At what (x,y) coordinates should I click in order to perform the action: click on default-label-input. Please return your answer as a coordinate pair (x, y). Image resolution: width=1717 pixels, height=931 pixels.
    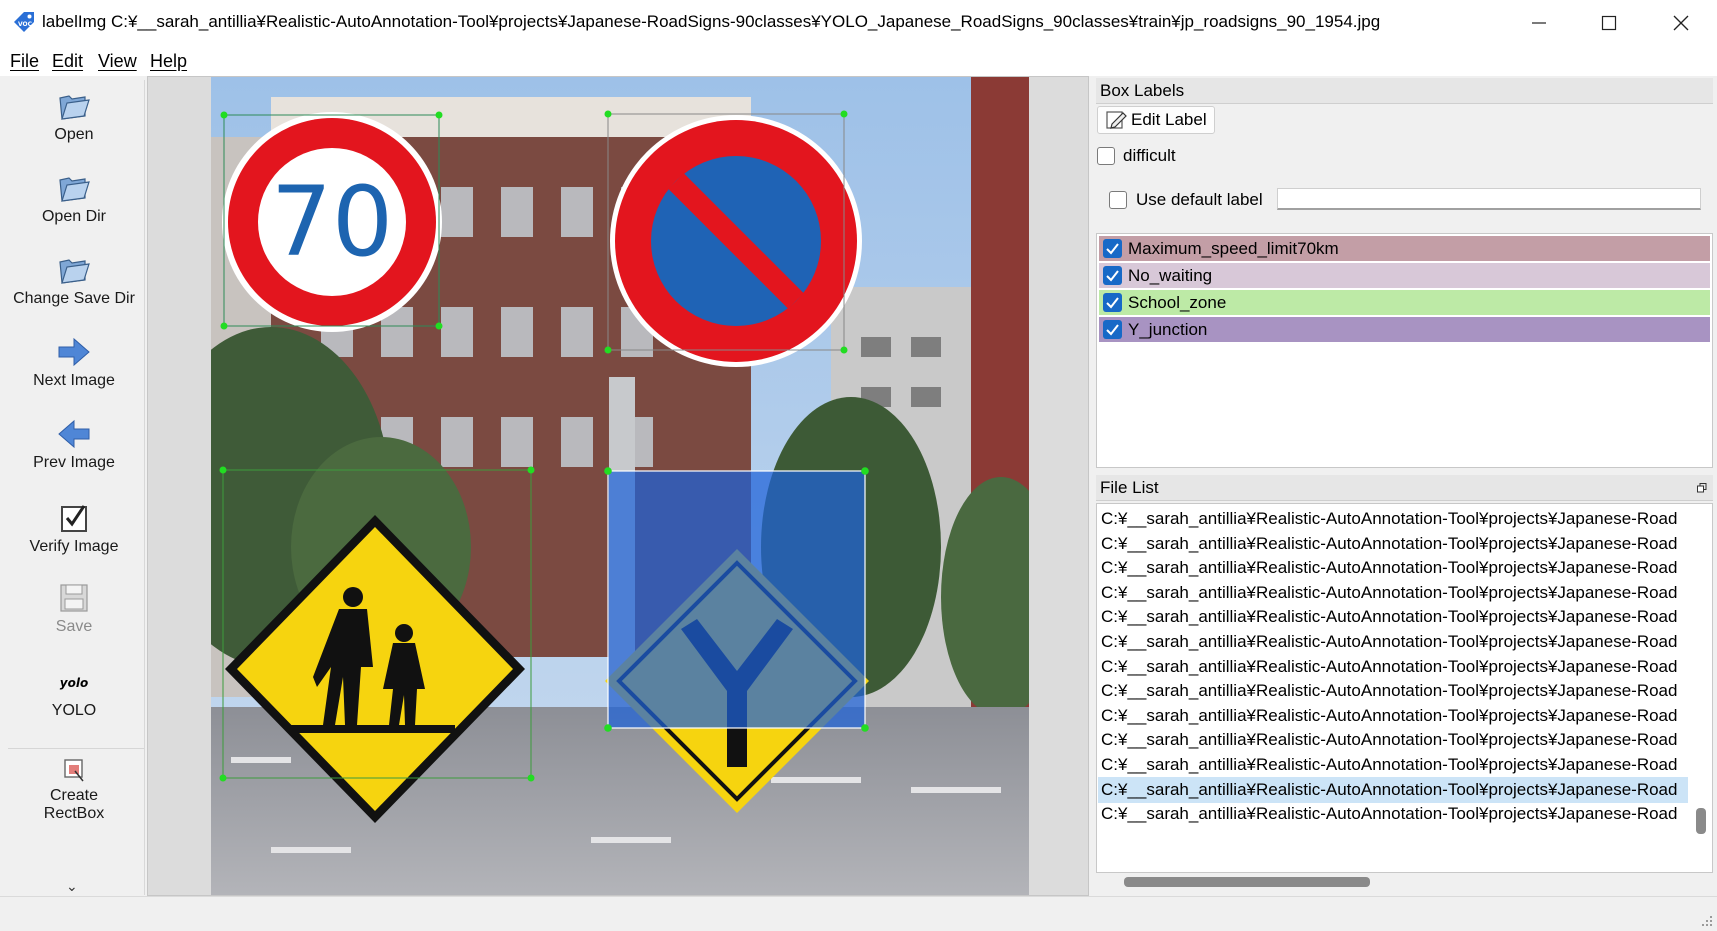
    Looking at the image, I should click on (1489, 199).